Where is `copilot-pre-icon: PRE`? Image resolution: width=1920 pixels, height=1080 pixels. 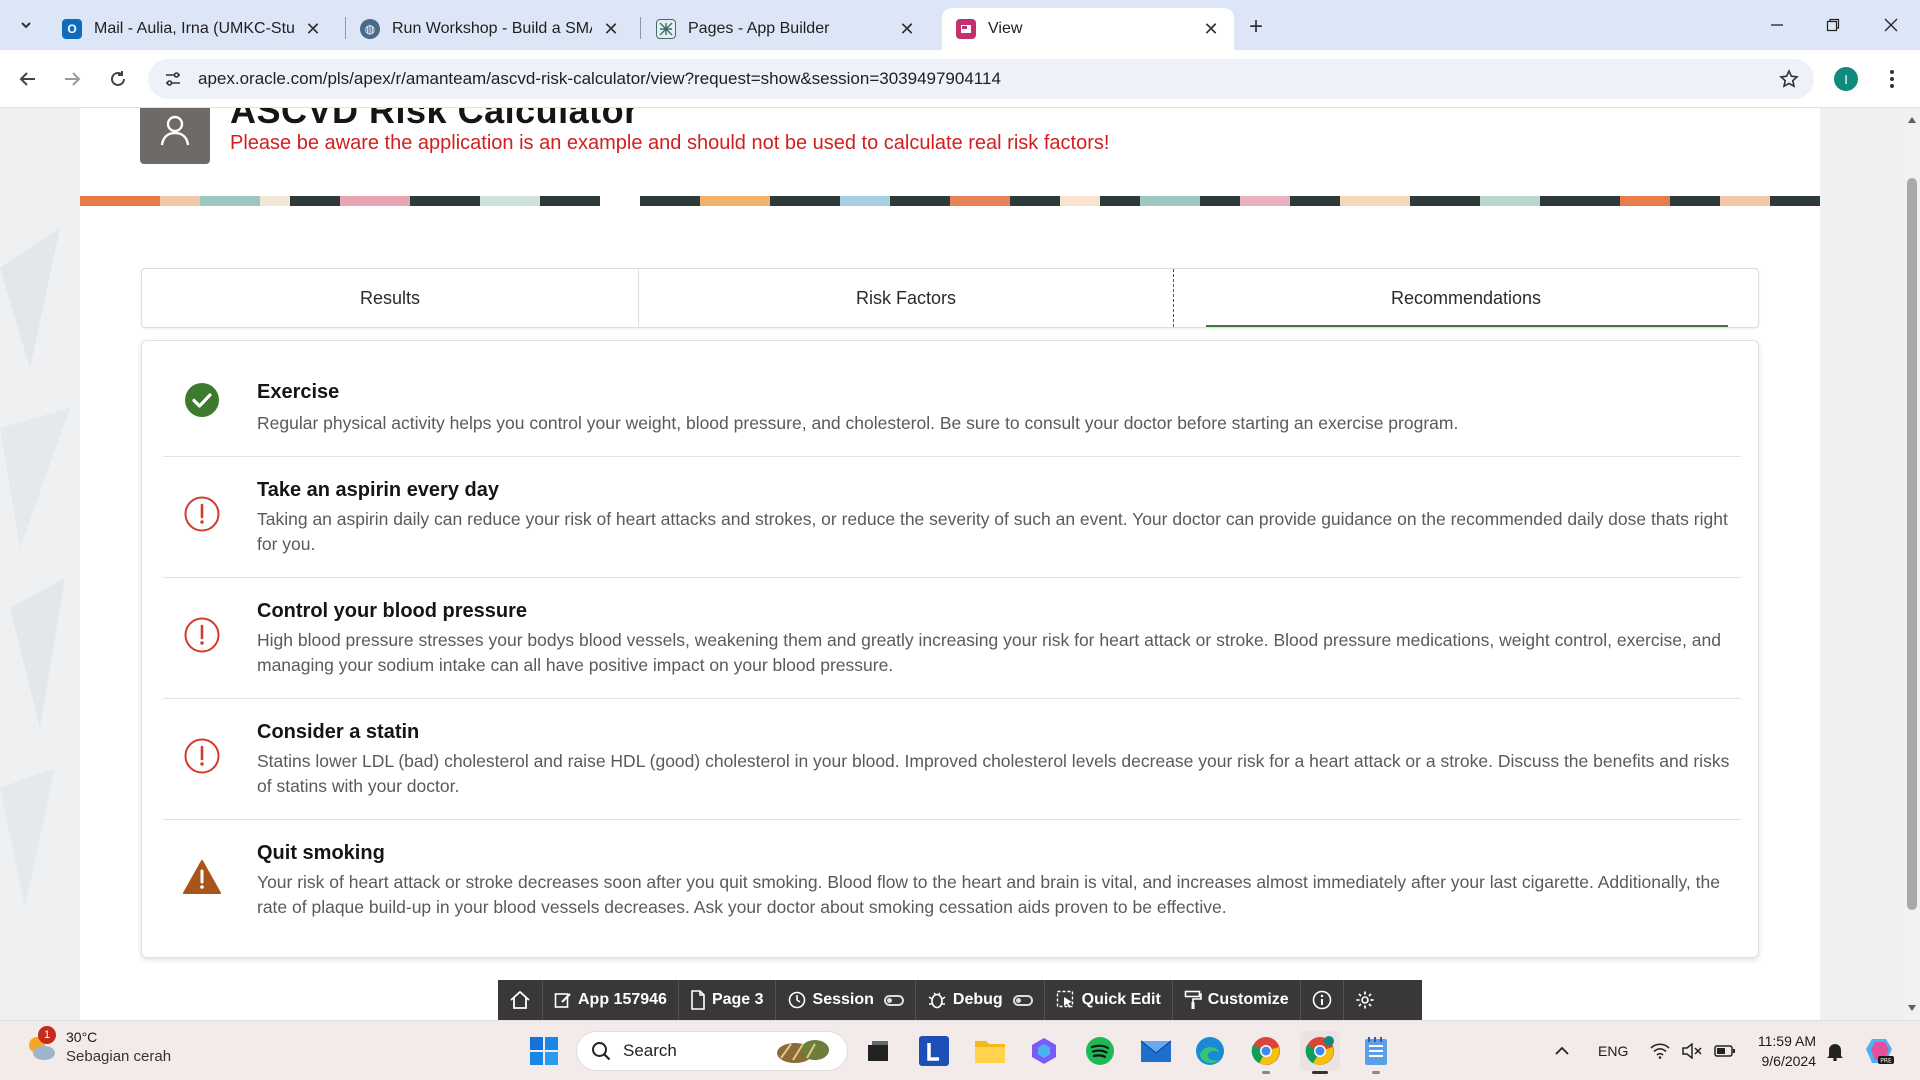
copilot-pre-icon: PRE is located at coordinates (1880, 1052).